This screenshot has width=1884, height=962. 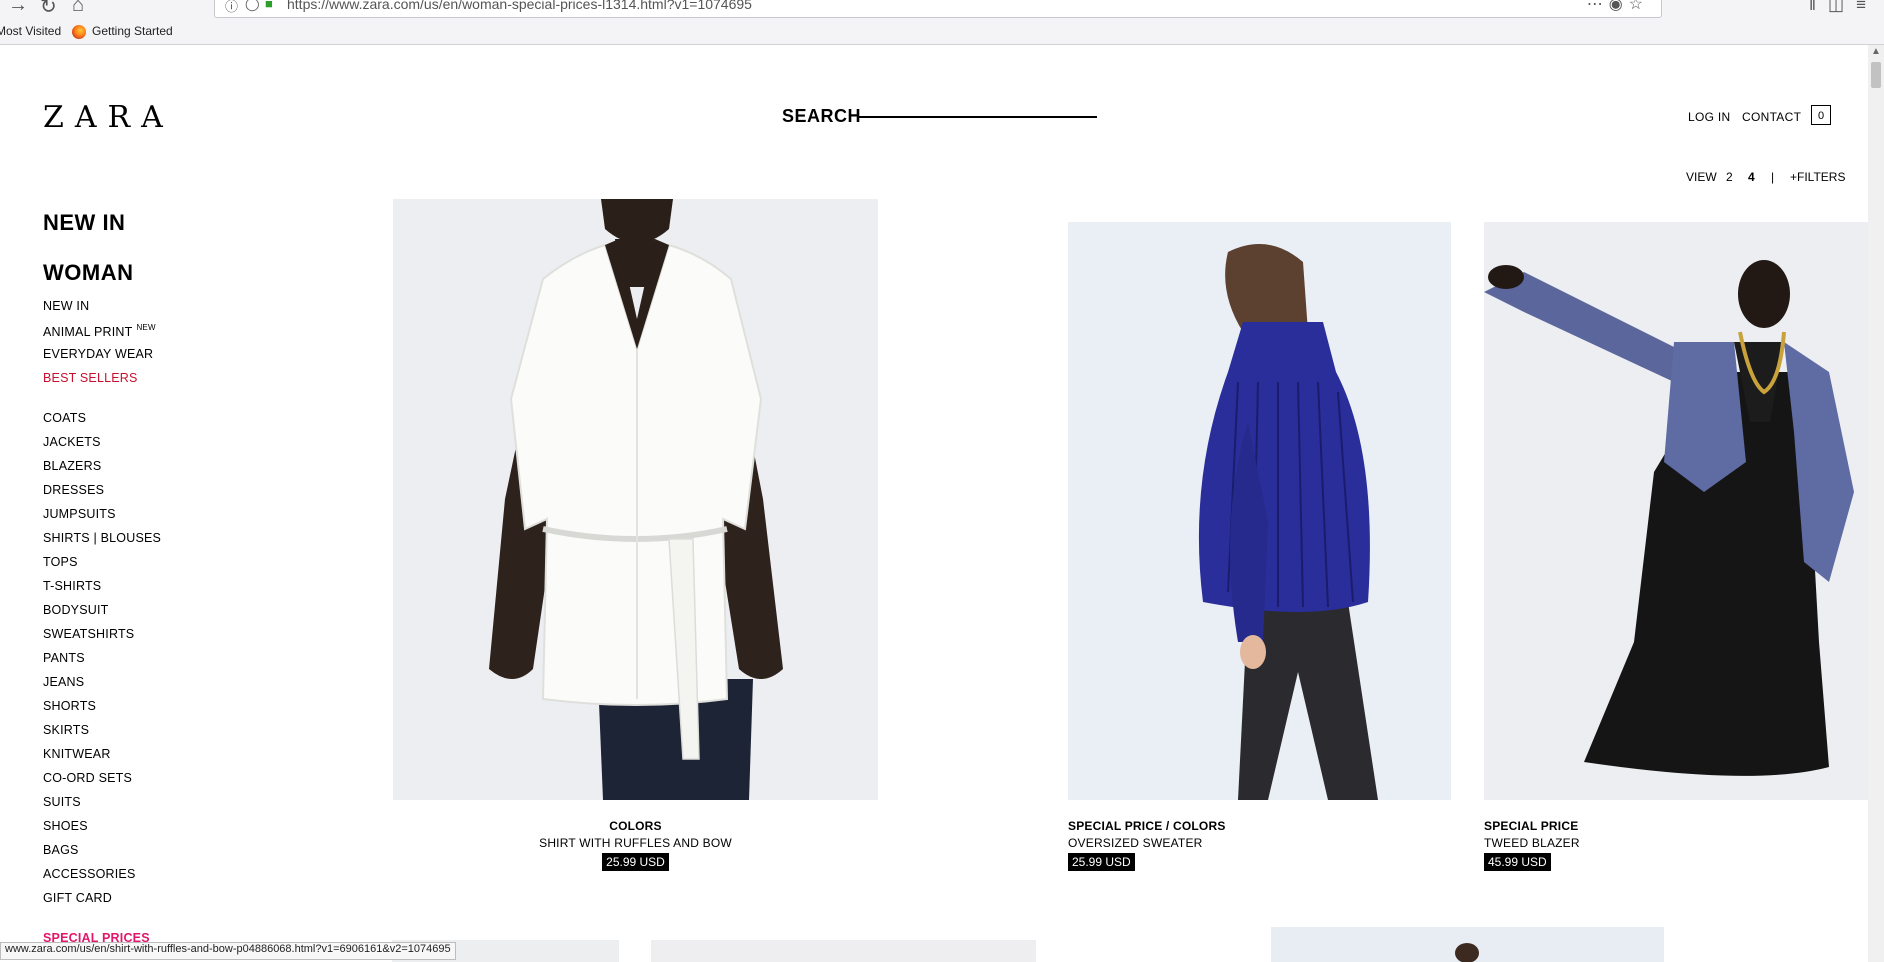 What do you see at coordinates (269, 5) in the screenshot?
I see `lock-icon: ■` at bounding box center [269, 5].